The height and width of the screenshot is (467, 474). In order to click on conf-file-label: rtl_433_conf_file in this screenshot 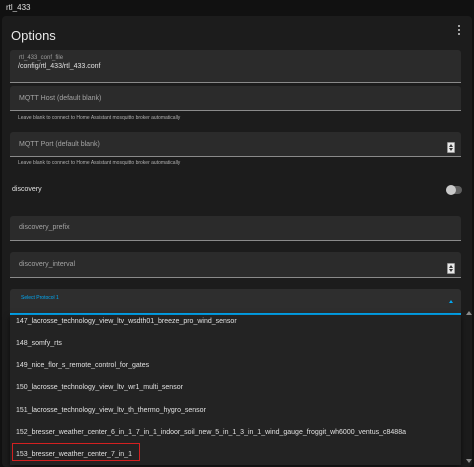, I will do `click(41, 58)`.